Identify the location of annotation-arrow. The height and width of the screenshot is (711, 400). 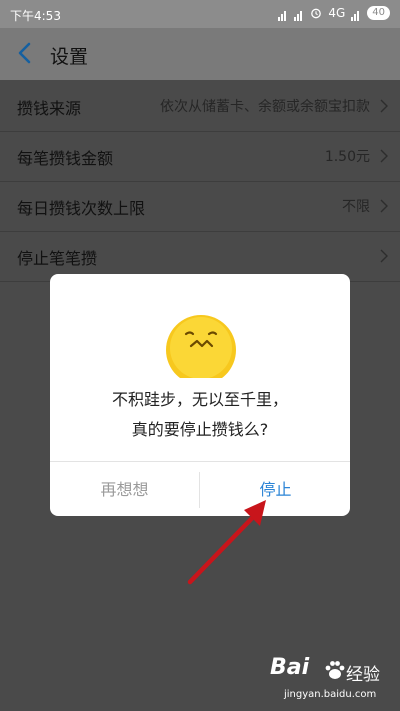
(226, 542).